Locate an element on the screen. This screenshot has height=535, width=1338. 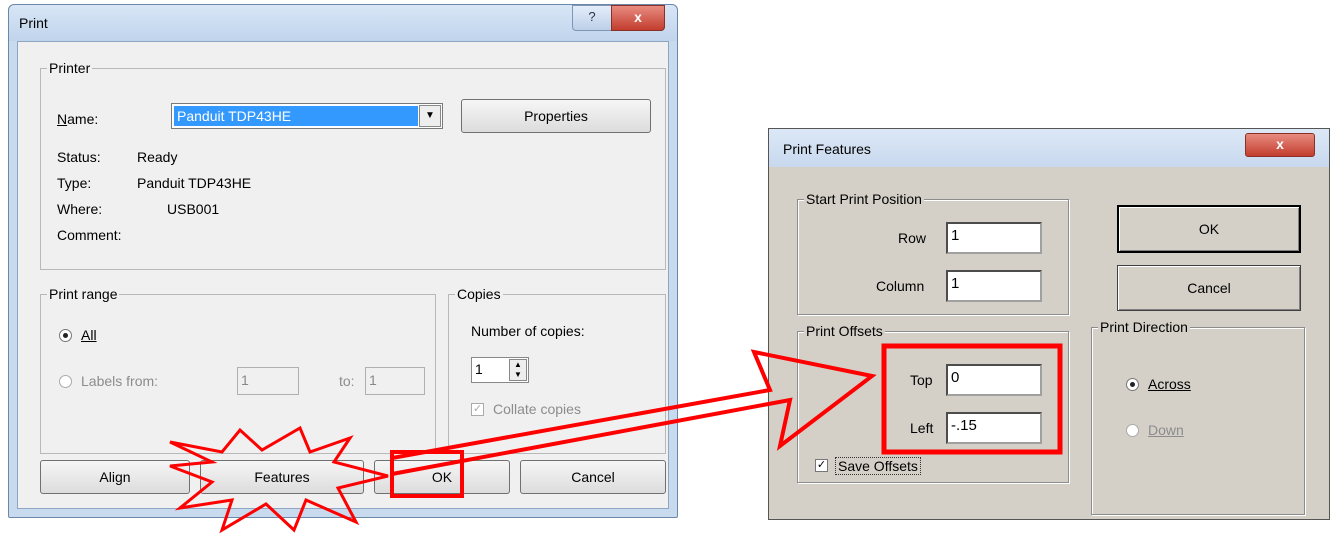
offsets-highlight-box is located at coordinates (972, 399).